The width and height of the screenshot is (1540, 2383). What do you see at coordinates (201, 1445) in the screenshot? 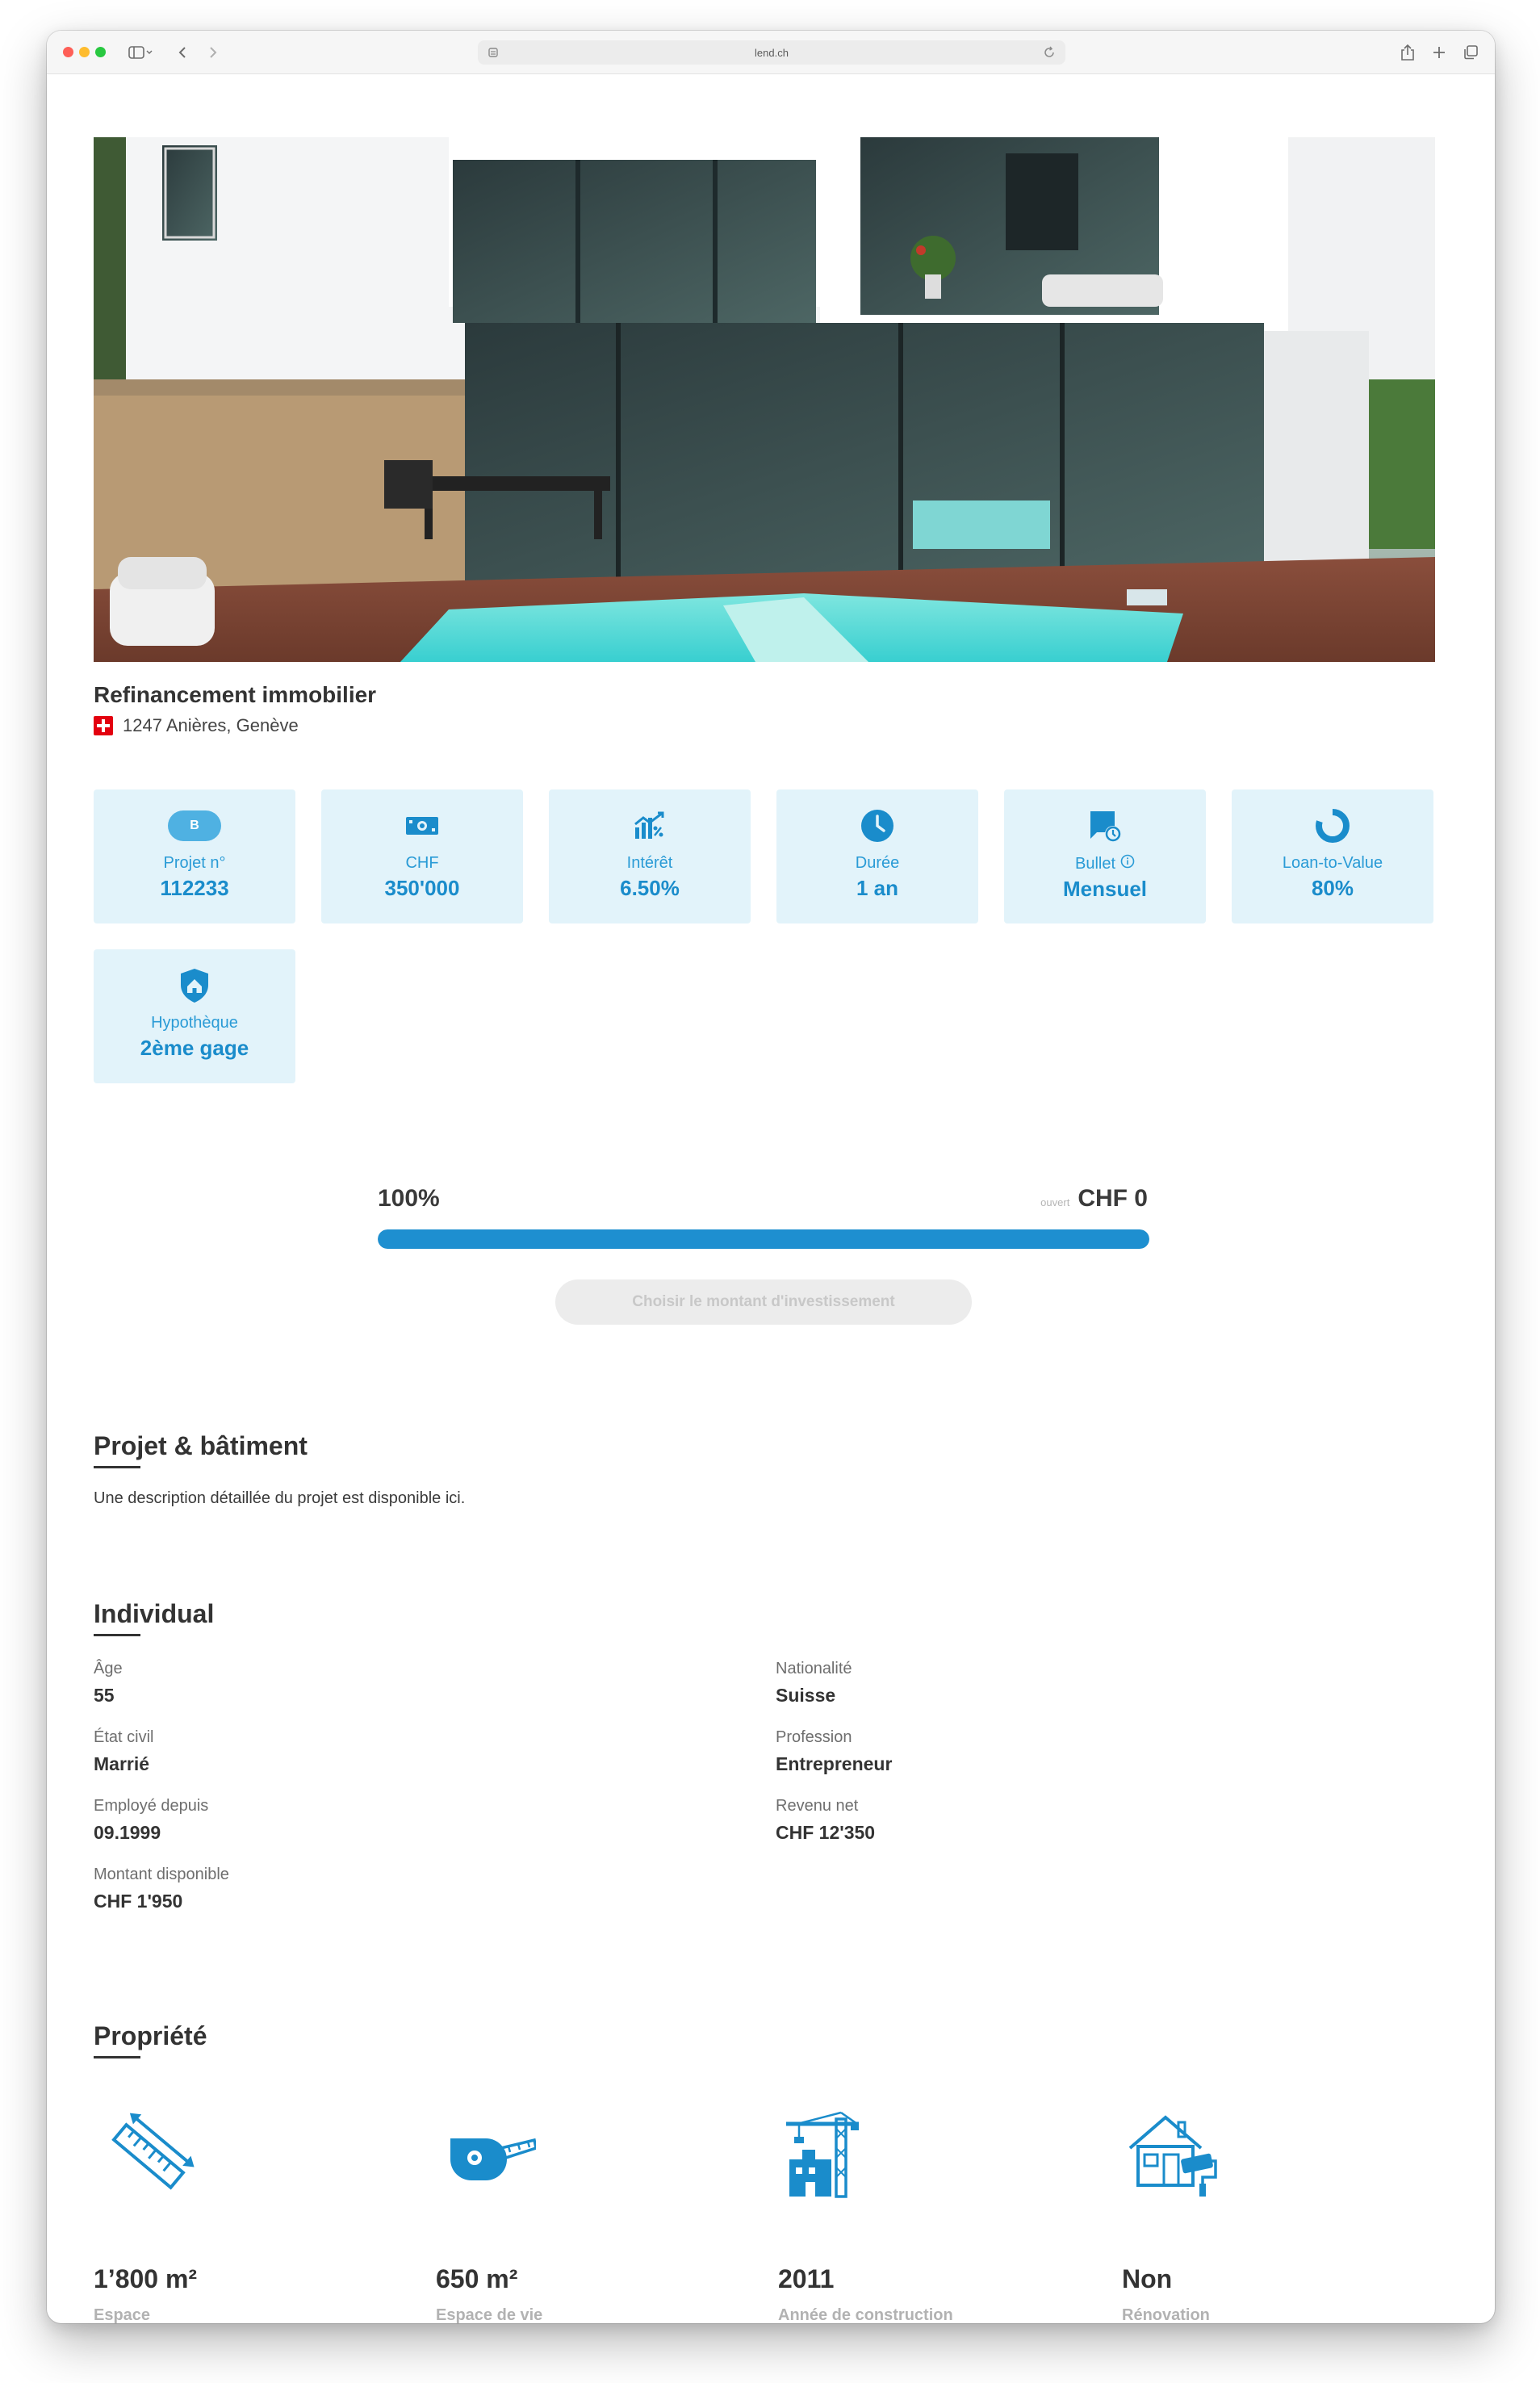
I see `section-title-project: Projet & bâtiment` at bounding box center [201, 1445].